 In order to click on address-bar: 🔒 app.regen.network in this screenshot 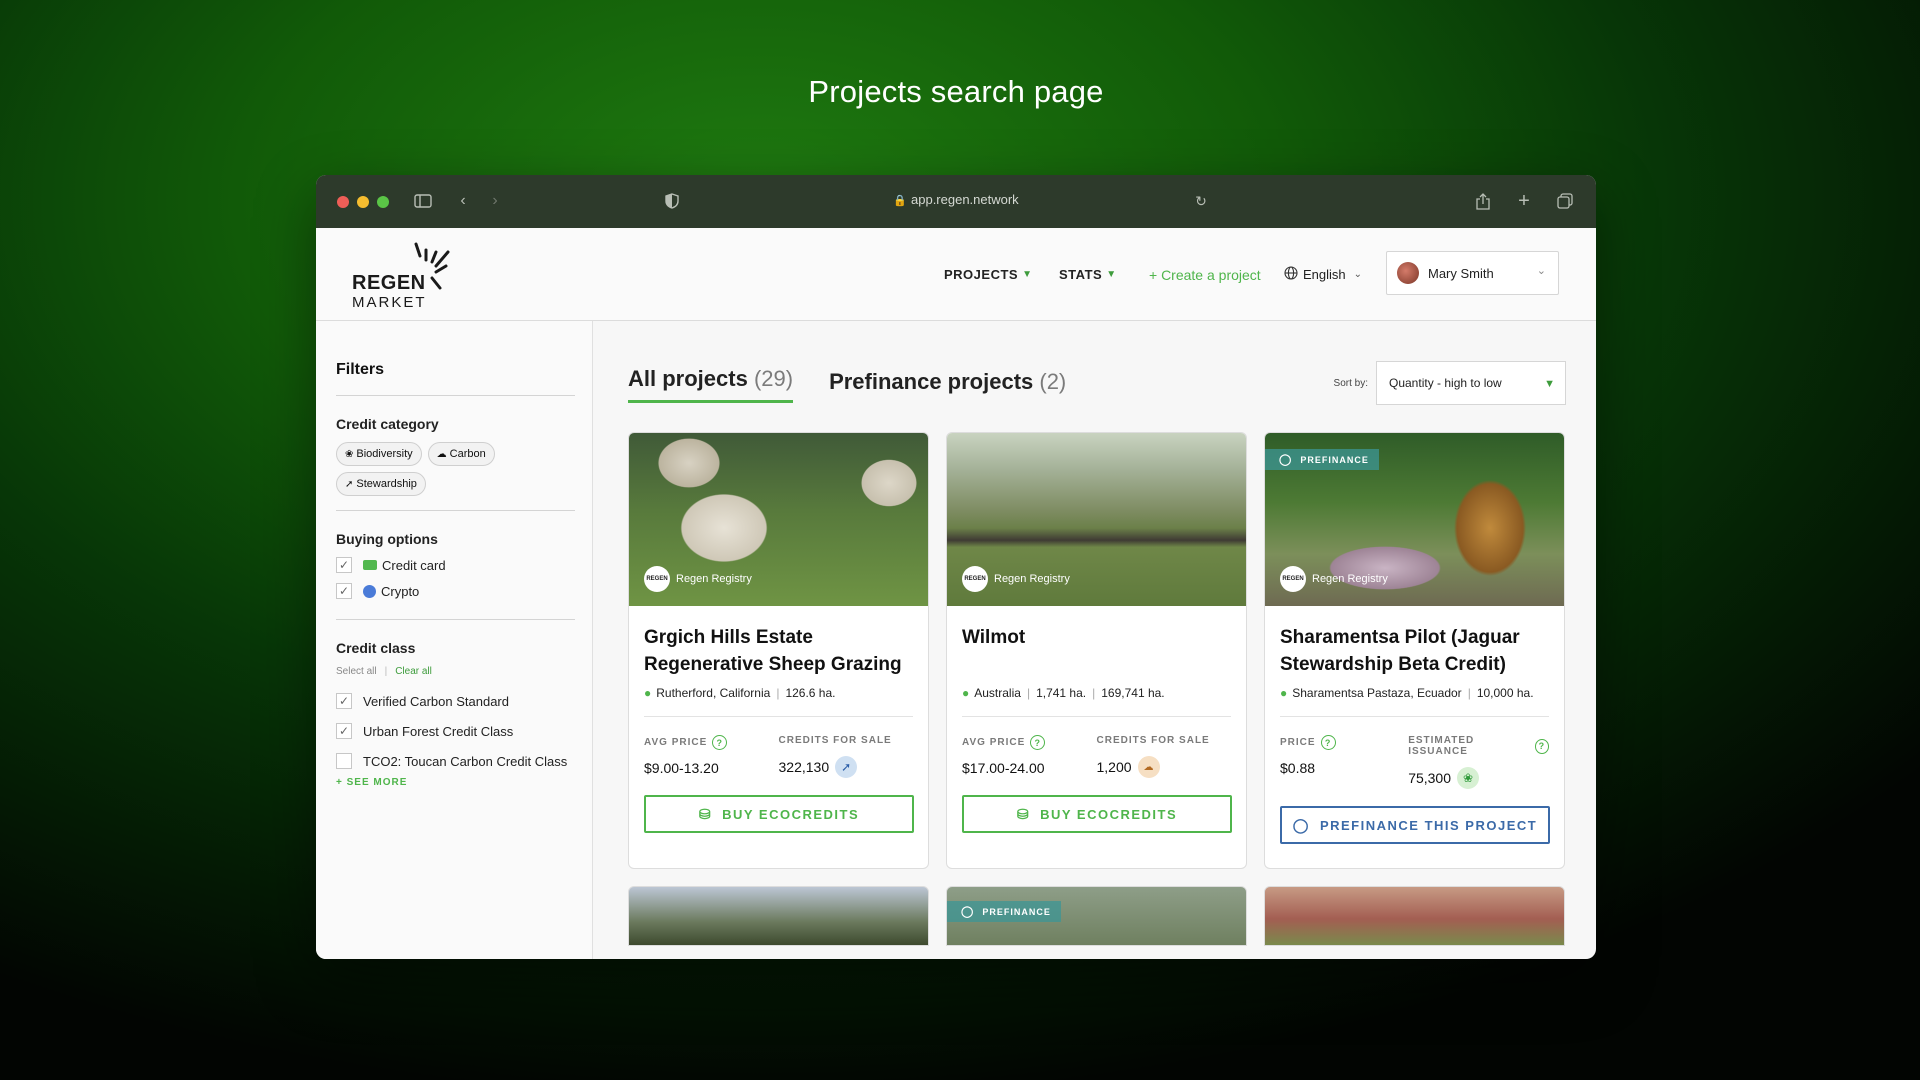, I will do `click(956, 199)`.